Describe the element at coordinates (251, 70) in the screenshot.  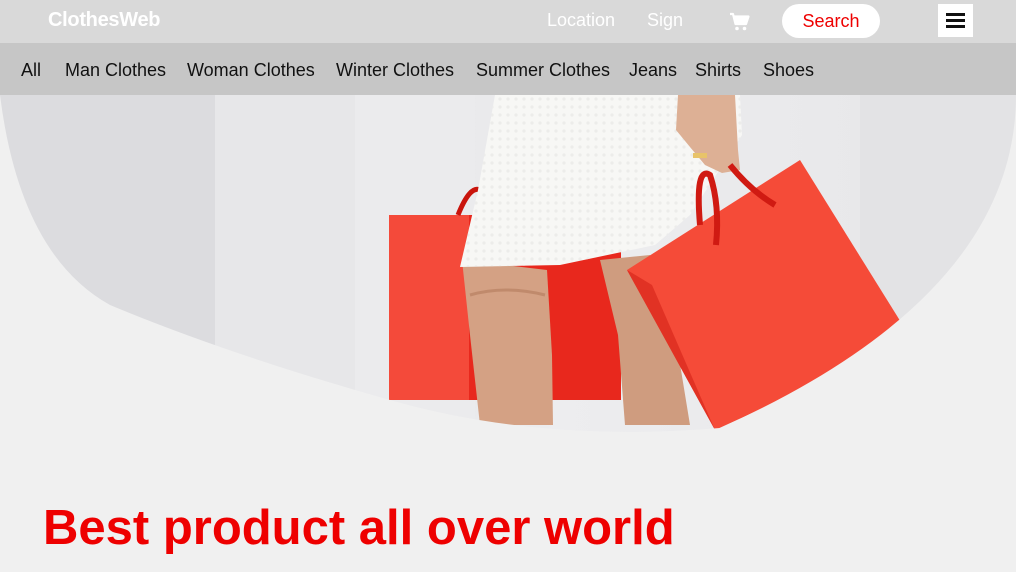
I see `category-woman-clothes: Woman Clothes` at that location.